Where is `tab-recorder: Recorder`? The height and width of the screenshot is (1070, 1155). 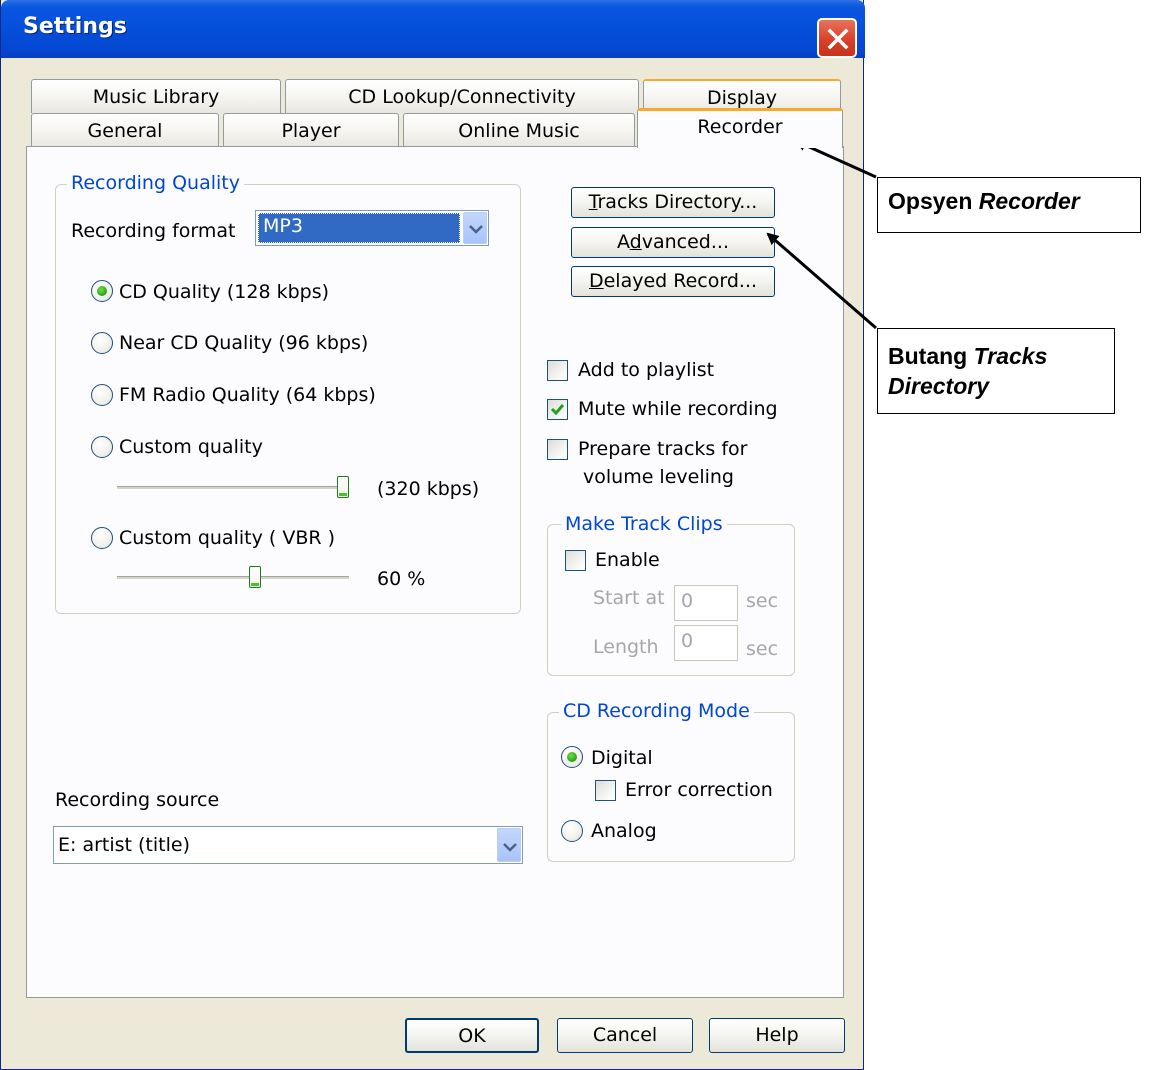 tab-recorder: Recorder is located at coordinates (740, 128).